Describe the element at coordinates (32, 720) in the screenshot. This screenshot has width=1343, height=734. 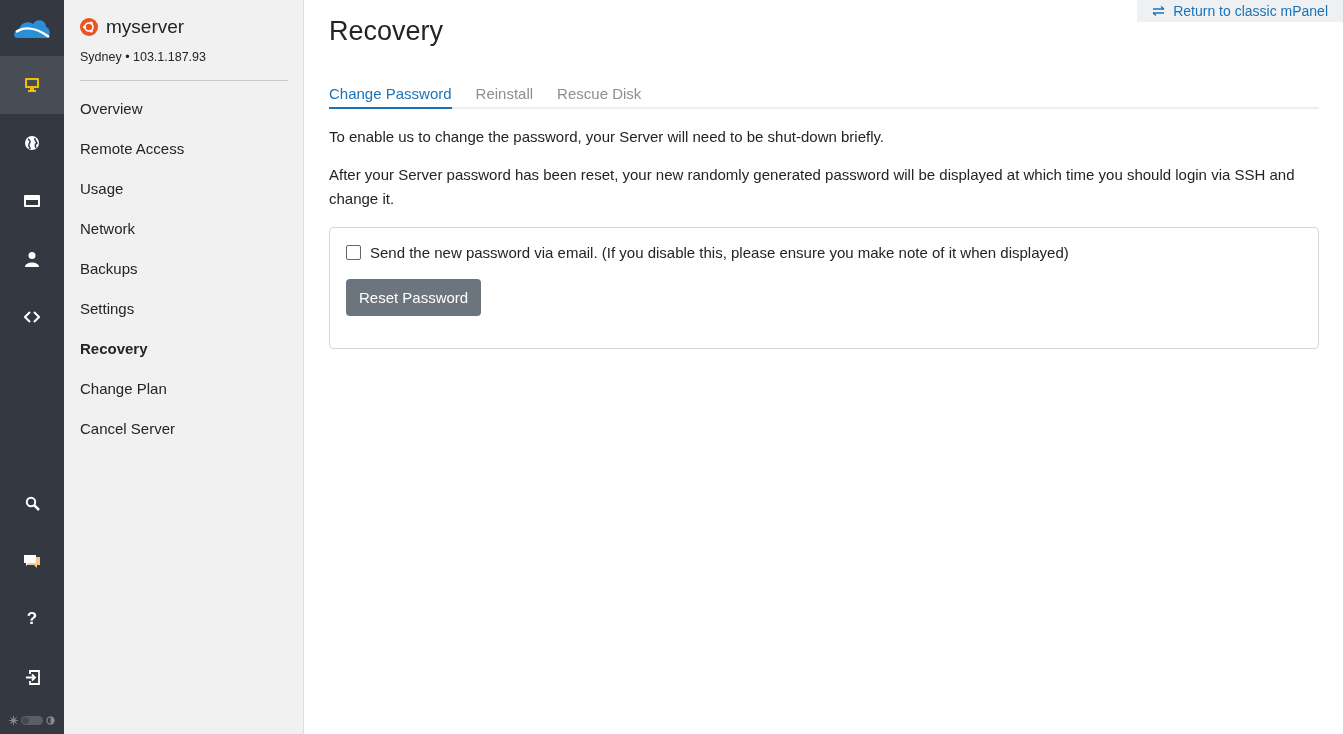
I see `toggle-switch` at that location.